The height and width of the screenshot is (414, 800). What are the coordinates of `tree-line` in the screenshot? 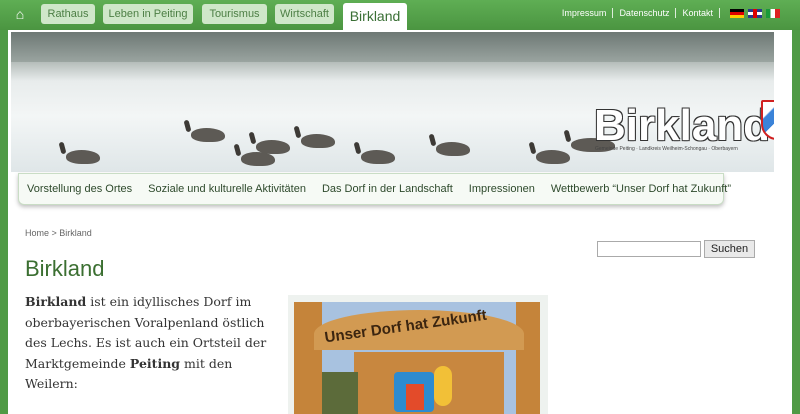 It's located at (392, 47).